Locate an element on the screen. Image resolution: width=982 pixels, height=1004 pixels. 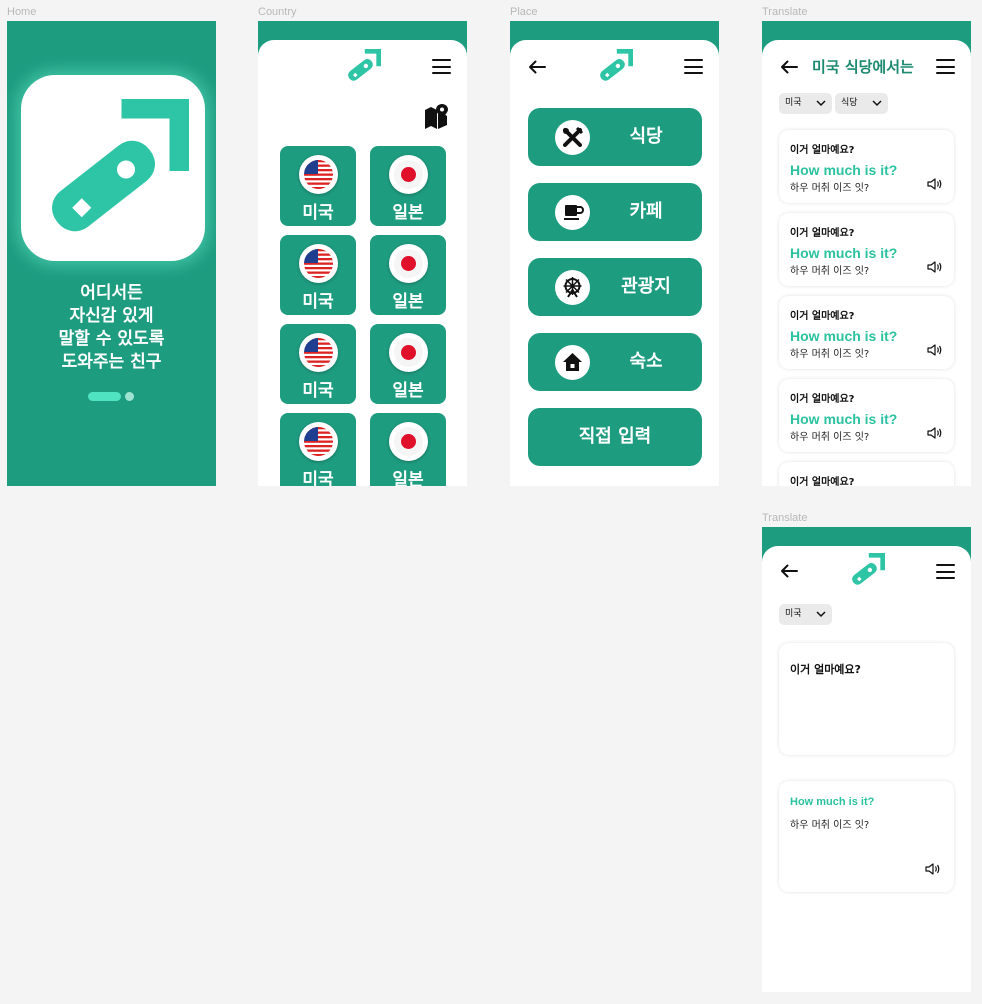
frame-label-place: Place is located at coordinates (524, 12).